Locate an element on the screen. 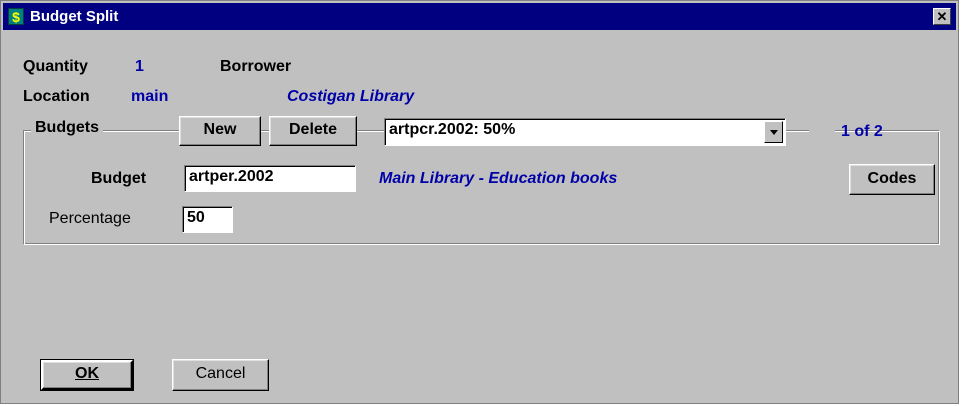 Image resolution: width=961 pixels, height=406 pixels. dollar-icon: $ is located at coordinates (16, 16).